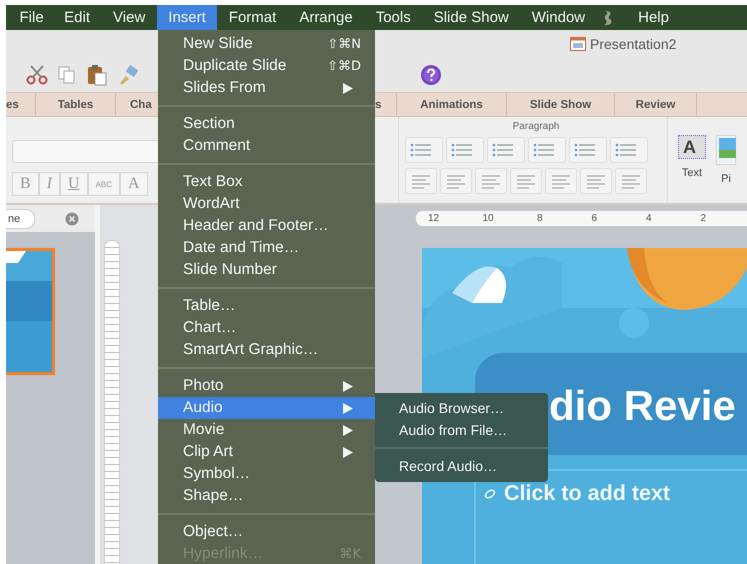  I want to click on bullet-icon, so click(490, 493).